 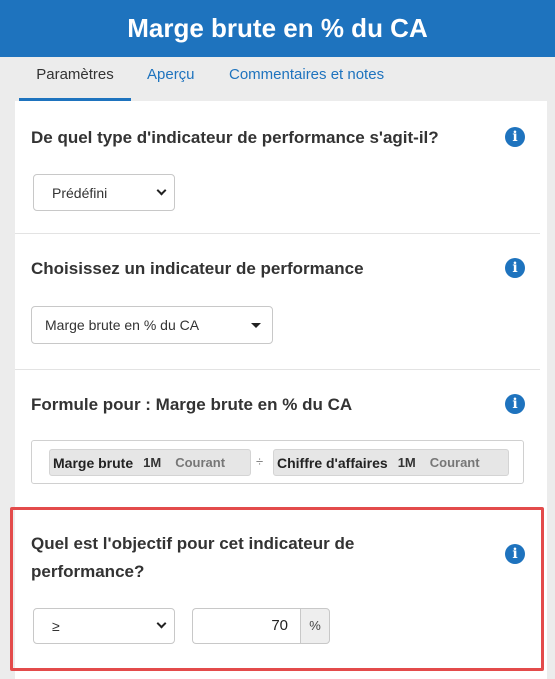 I want to click on division-operator: ÷, so click(x=260, y=461).